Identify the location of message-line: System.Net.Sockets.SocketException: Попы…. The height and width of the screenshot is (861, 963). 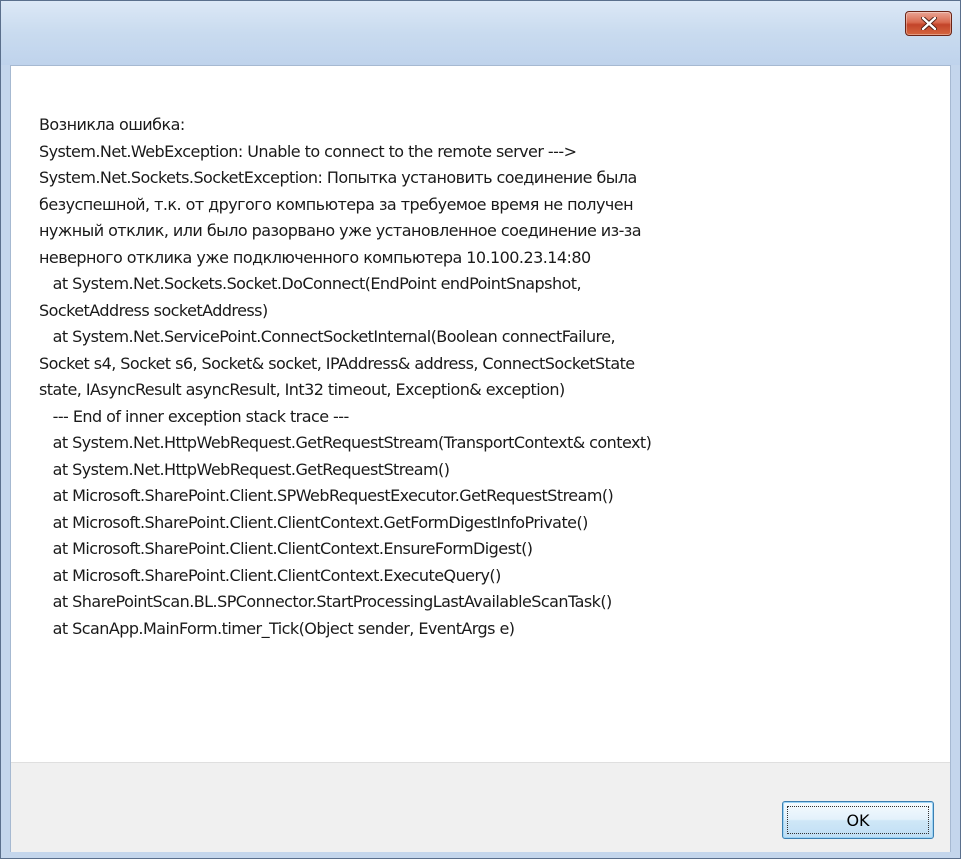
(338, 177).